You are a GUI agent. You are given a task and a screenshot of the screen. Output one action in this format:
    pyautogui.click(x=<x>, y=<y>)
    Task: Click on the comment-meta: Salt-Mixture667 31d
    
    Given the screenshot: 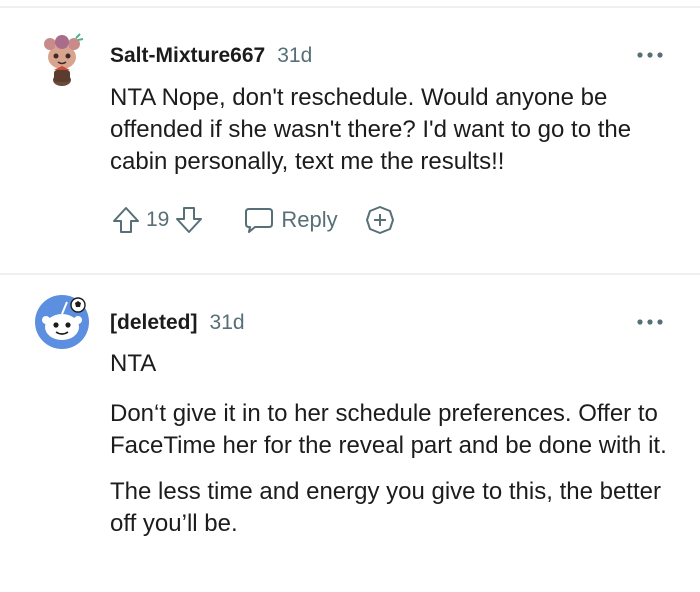 What is the action you would take?
    pyautogui.click(x=211, y=56)
    